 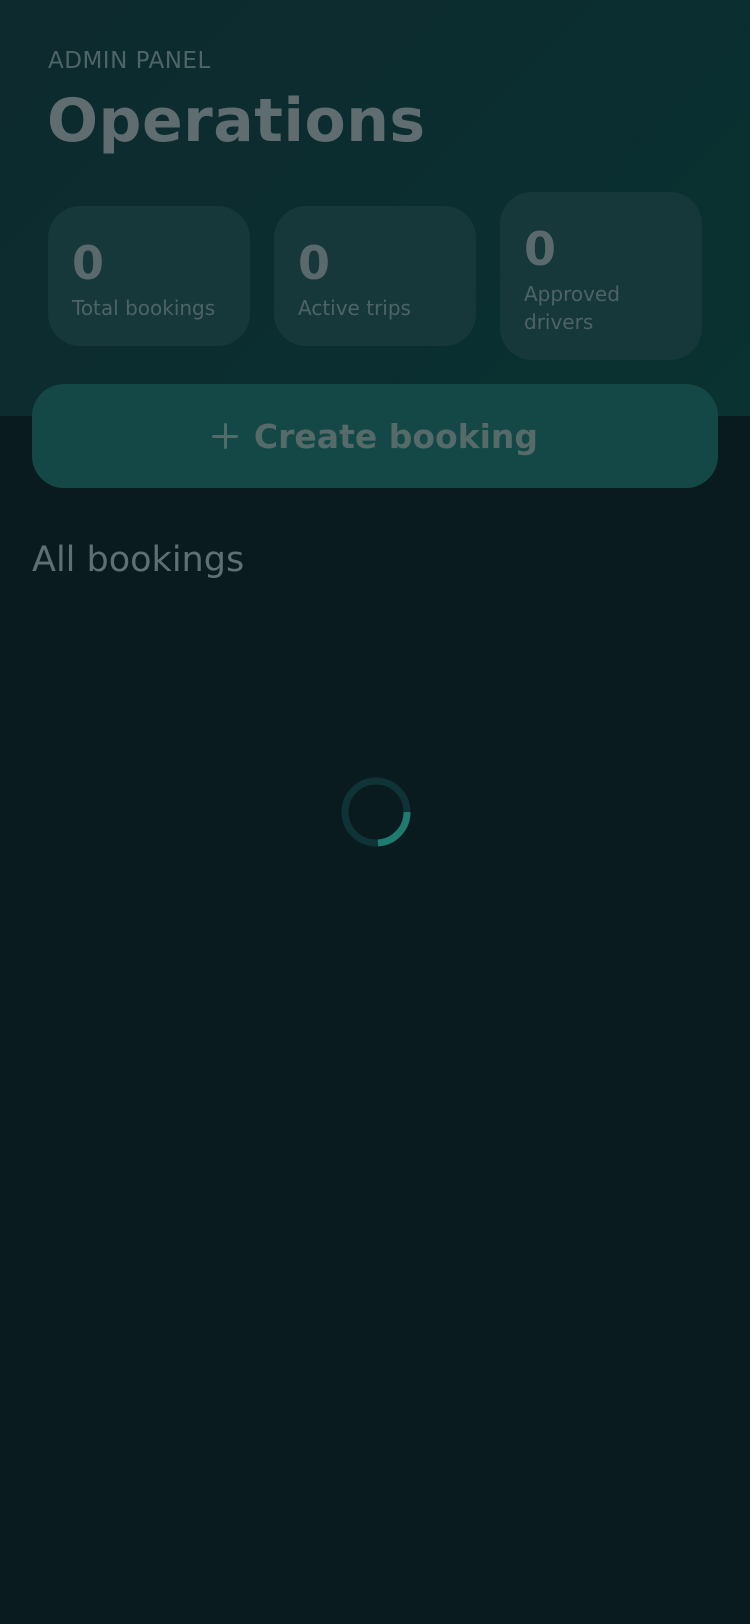 I want to click on create-booking-label: Create booking, so click(x=396, y=436).